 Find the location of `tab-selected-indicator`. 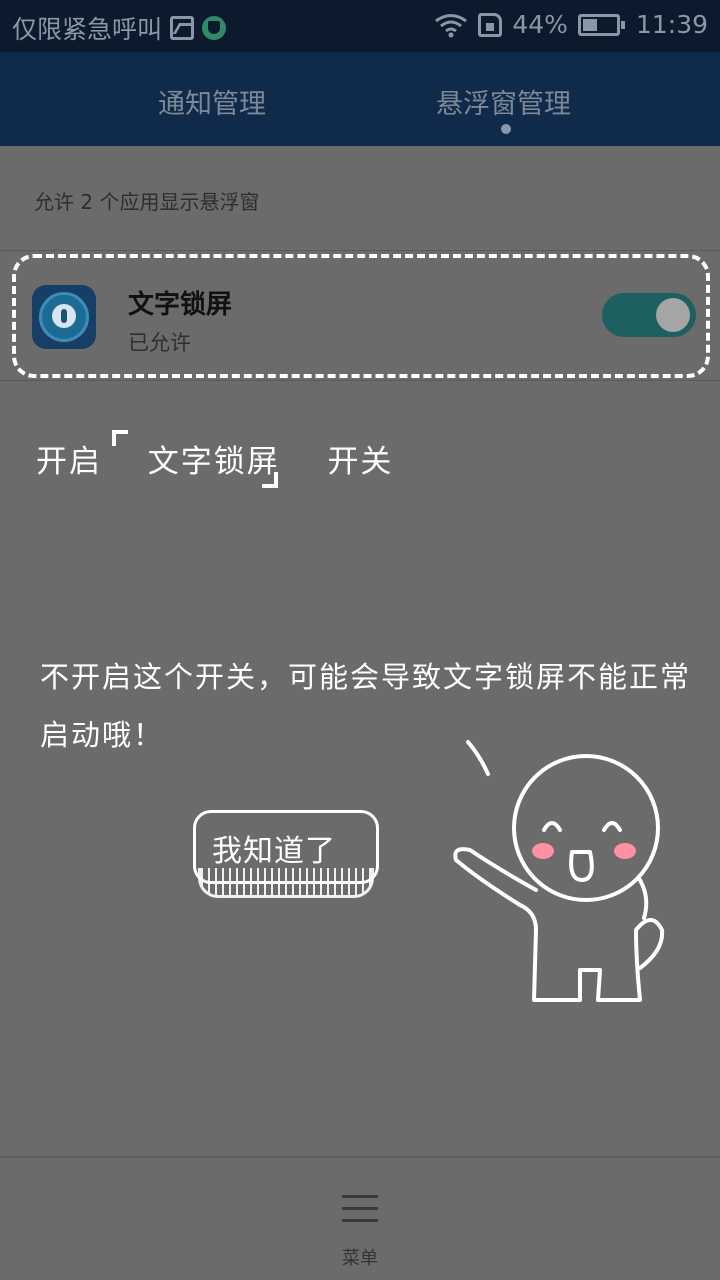

tab-selected-indicator is located at coordinates (506, 129).